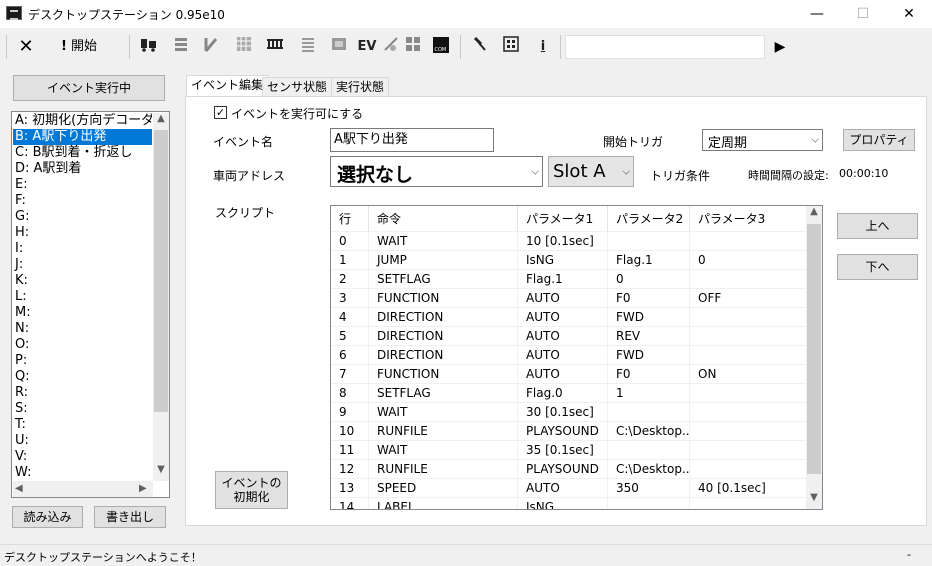  What do you see at coordinates (82, 425) in the screenshot?
I see `event-list-item: T:` at bounding box center [82, 425].